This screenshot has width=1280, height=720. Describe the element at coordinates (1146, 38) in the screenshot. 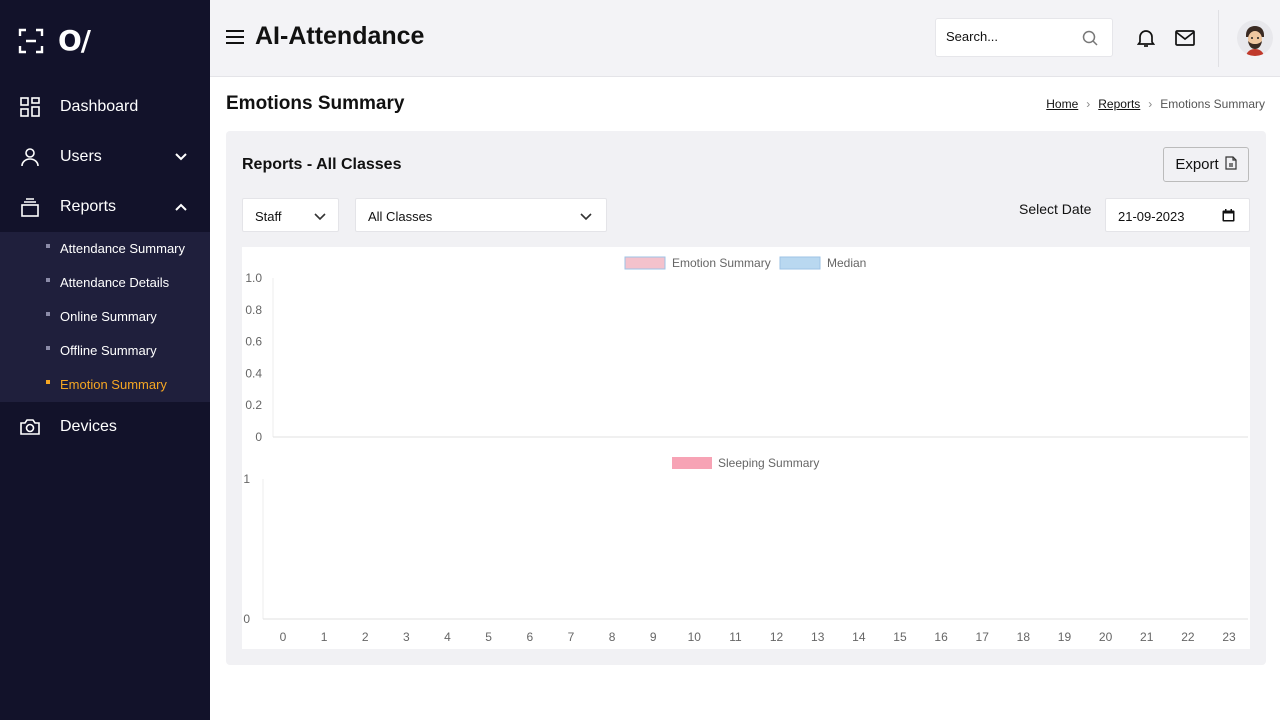

I see `bell-icon` at that location.